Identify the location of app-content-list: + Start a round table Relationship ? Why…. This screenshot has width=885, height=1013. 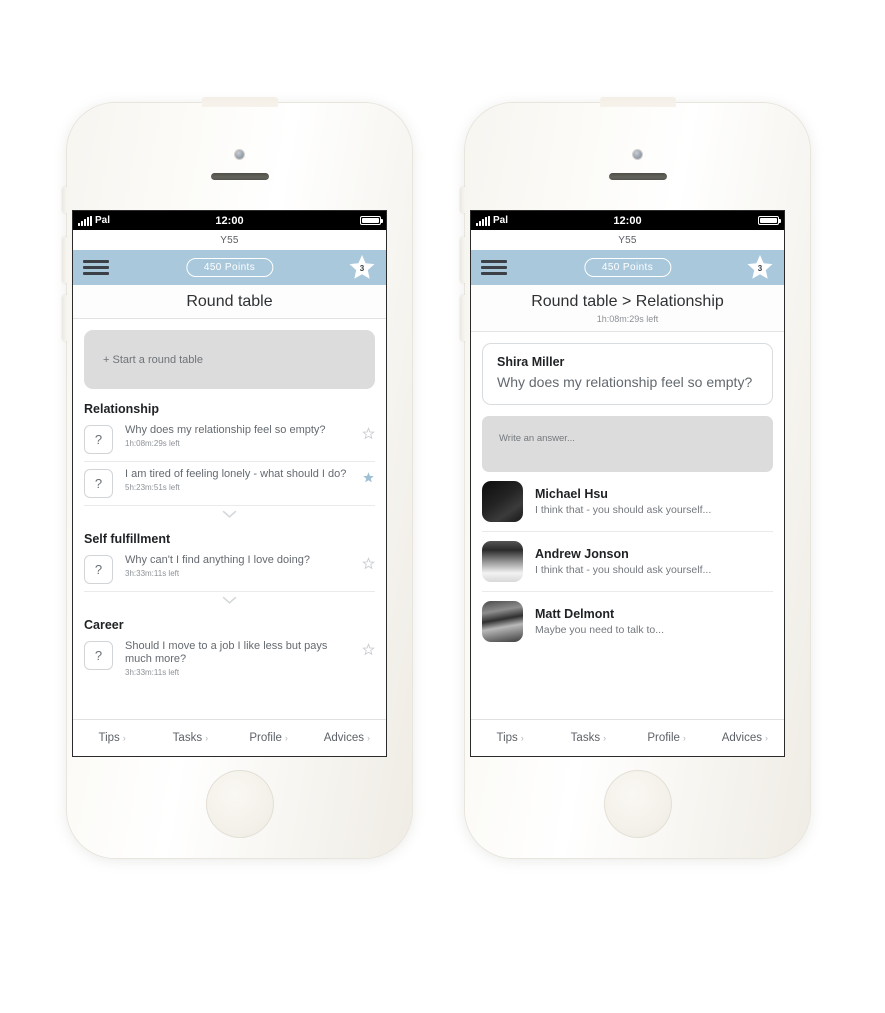
(229, 519).